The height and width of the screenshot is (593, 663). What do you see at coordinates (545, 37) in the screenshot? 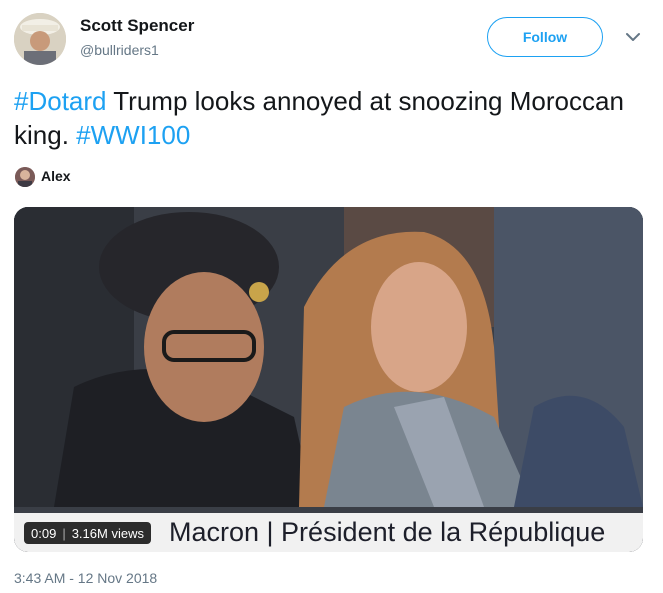
I see `follow-button: Follow` at bounding box center [545, 37].